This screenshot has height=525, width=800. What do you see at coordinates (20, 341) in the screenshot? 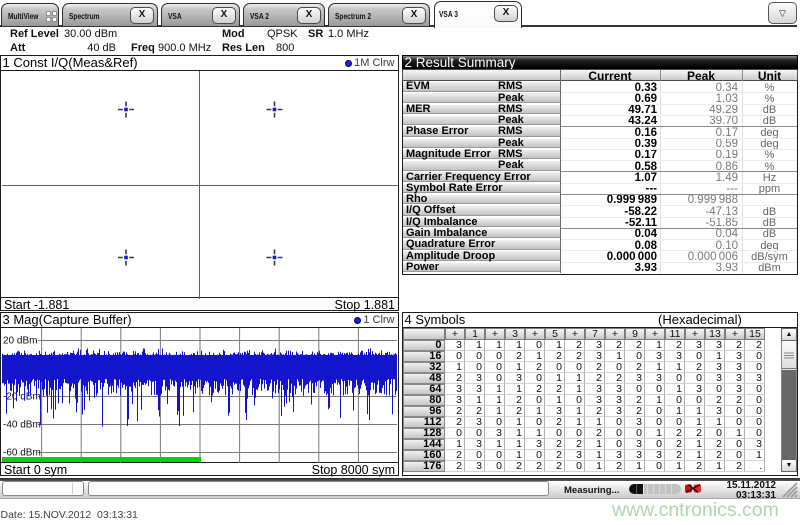
I see `svg-text: 20 dBm` at bounding box center [20, 341].